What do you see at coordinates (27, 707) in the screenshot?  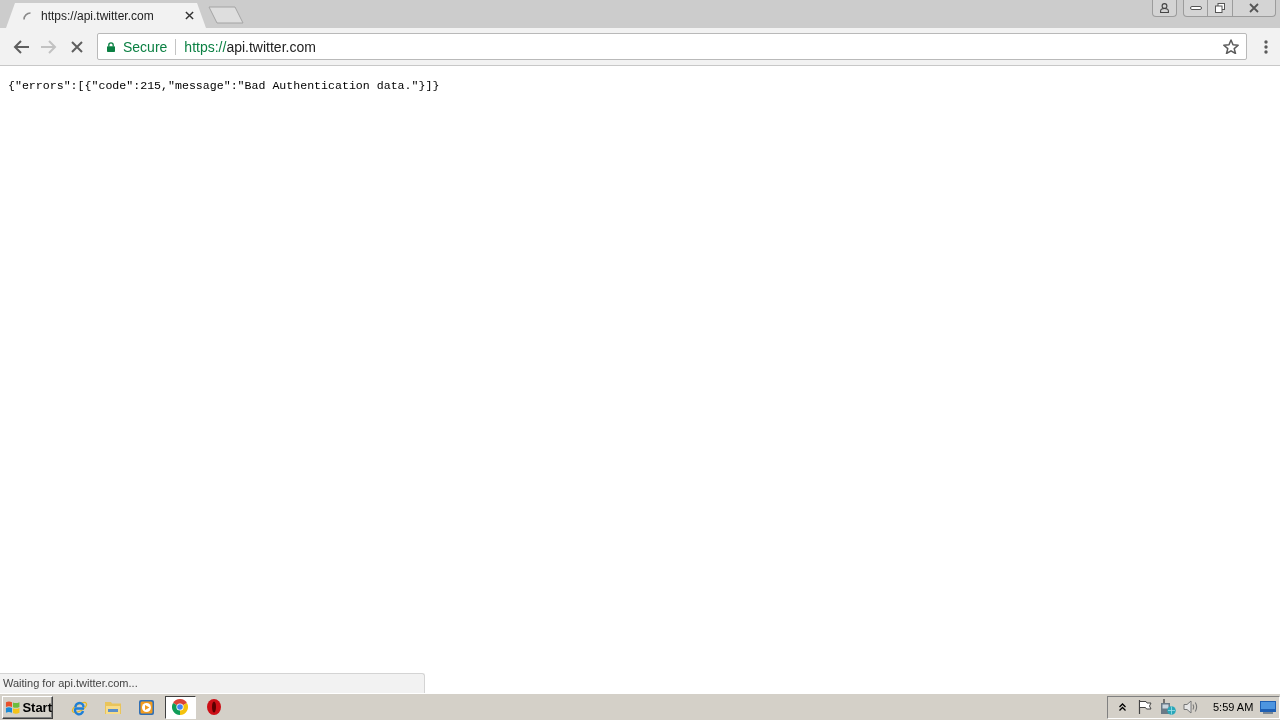 I see `start-button: Start` at bounding box center [27, 707].